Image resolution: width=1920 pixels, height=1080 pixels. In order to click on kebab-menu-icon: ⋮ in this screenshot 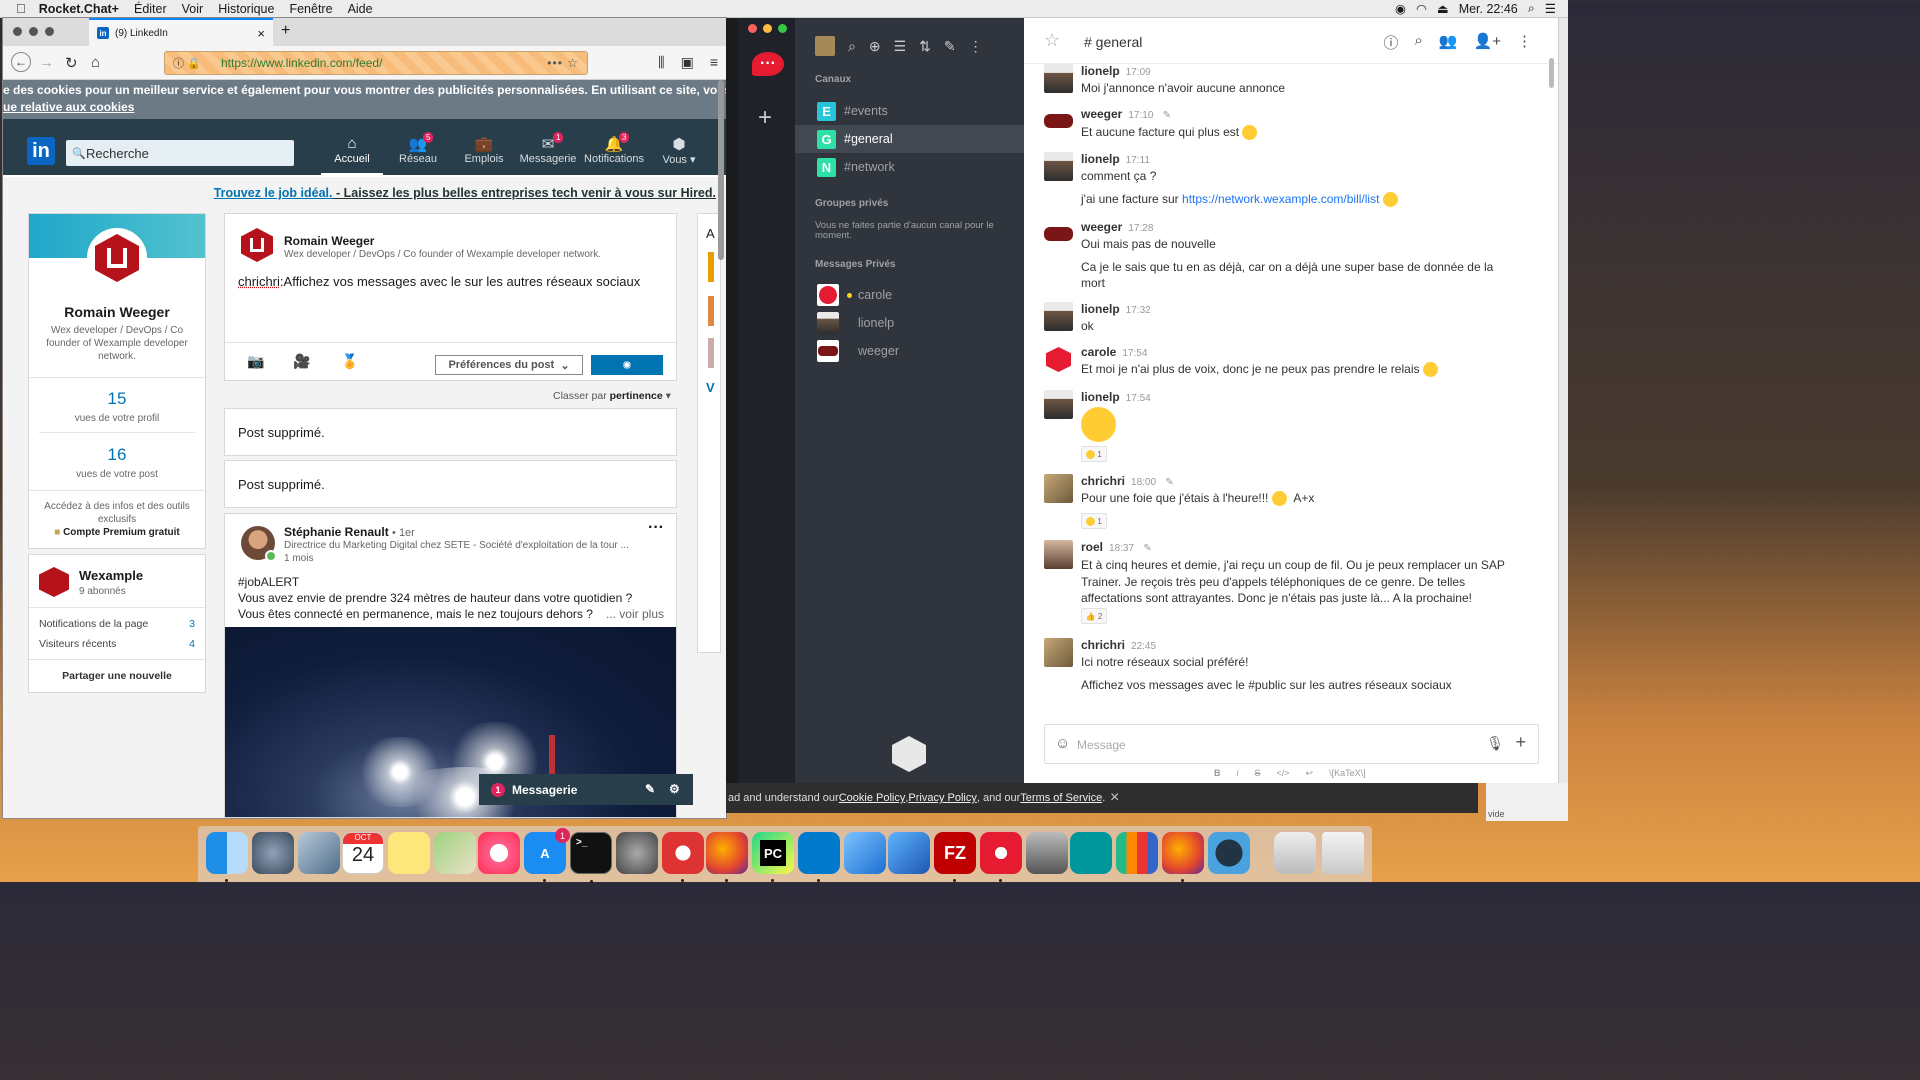, I will do `click(1524, 42)`.